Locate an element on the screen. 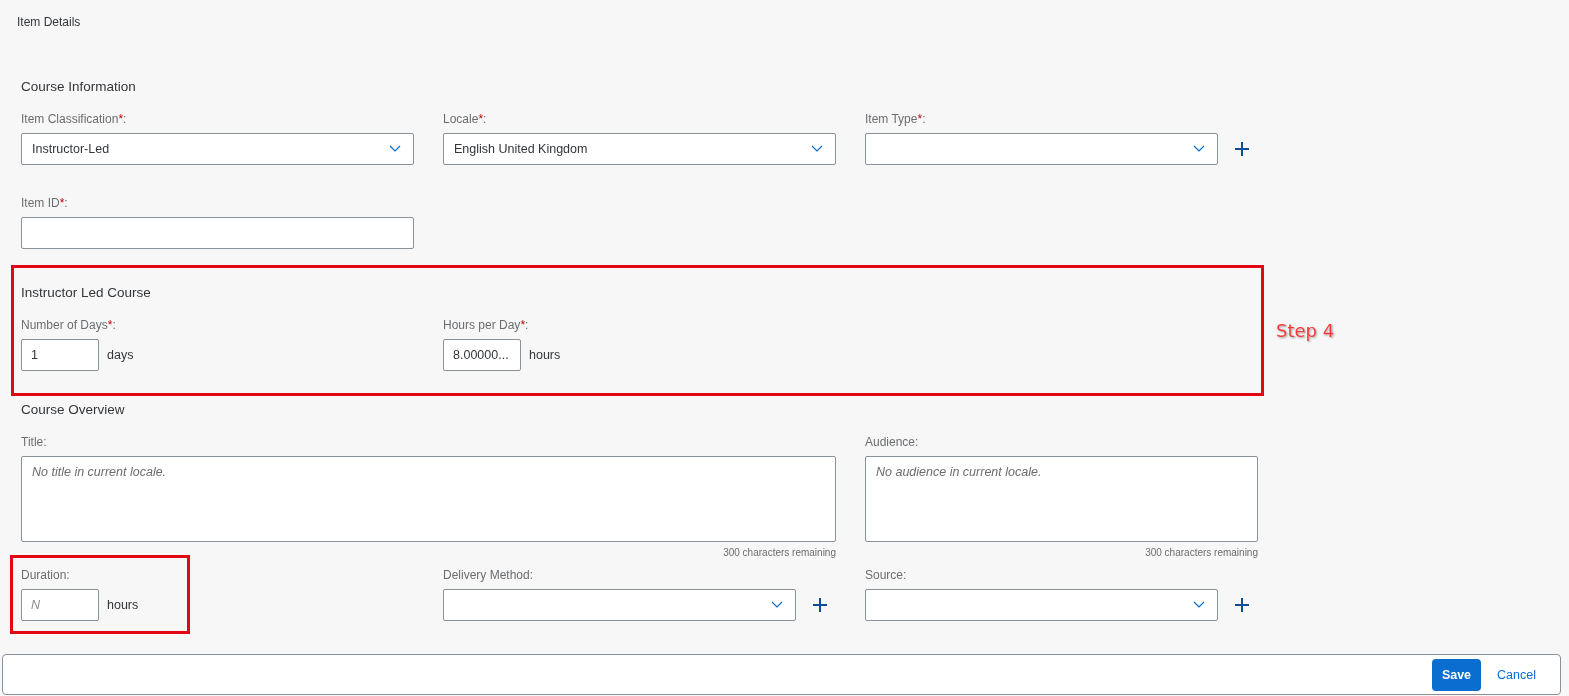  field-label: Source: is located at coordinates (886, 575).